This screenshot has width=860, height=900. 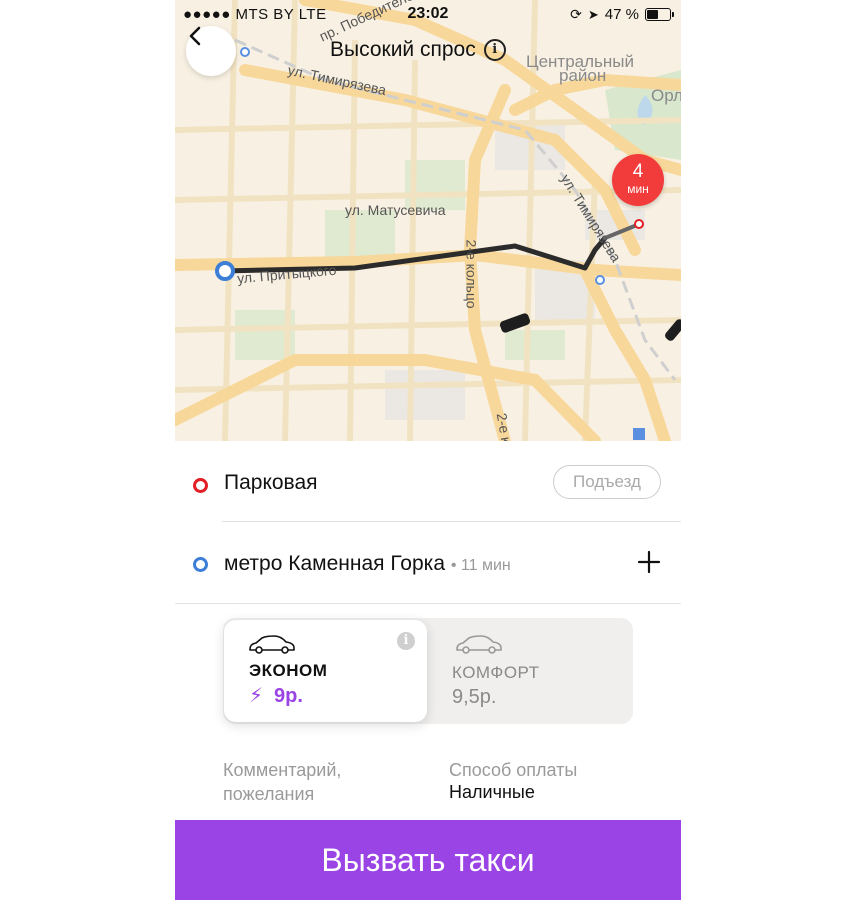 What do you see at coordinates (659, 14) in the screenshot?
I see `battery-icon` at bounding box center [659, 14].